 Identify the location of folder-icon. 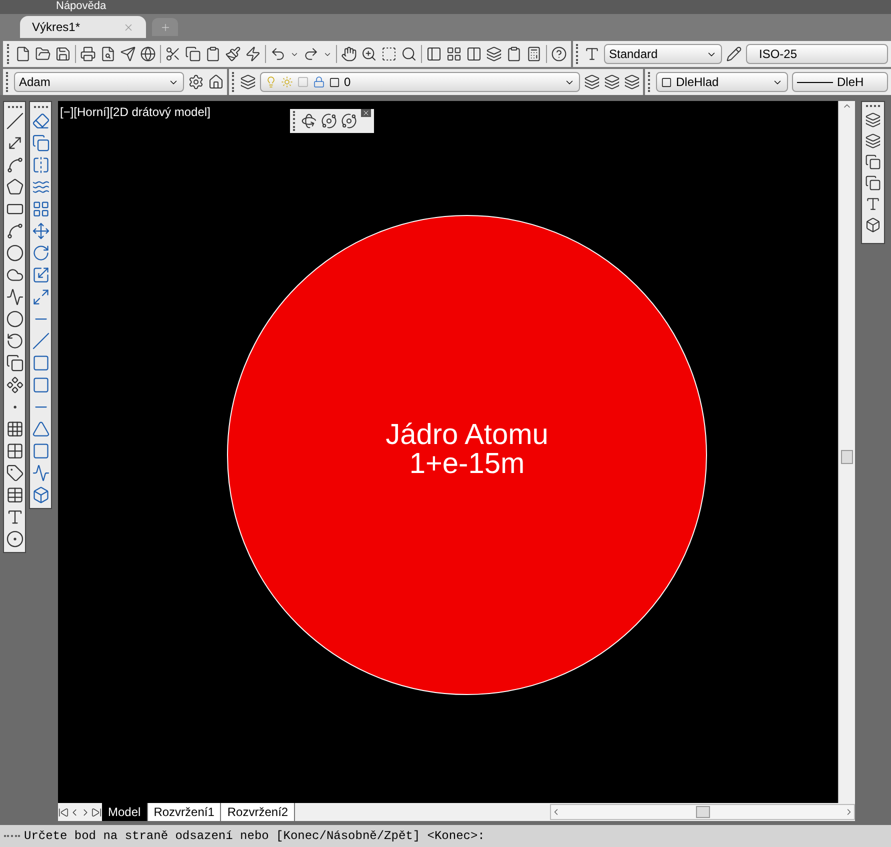
(43, 54).